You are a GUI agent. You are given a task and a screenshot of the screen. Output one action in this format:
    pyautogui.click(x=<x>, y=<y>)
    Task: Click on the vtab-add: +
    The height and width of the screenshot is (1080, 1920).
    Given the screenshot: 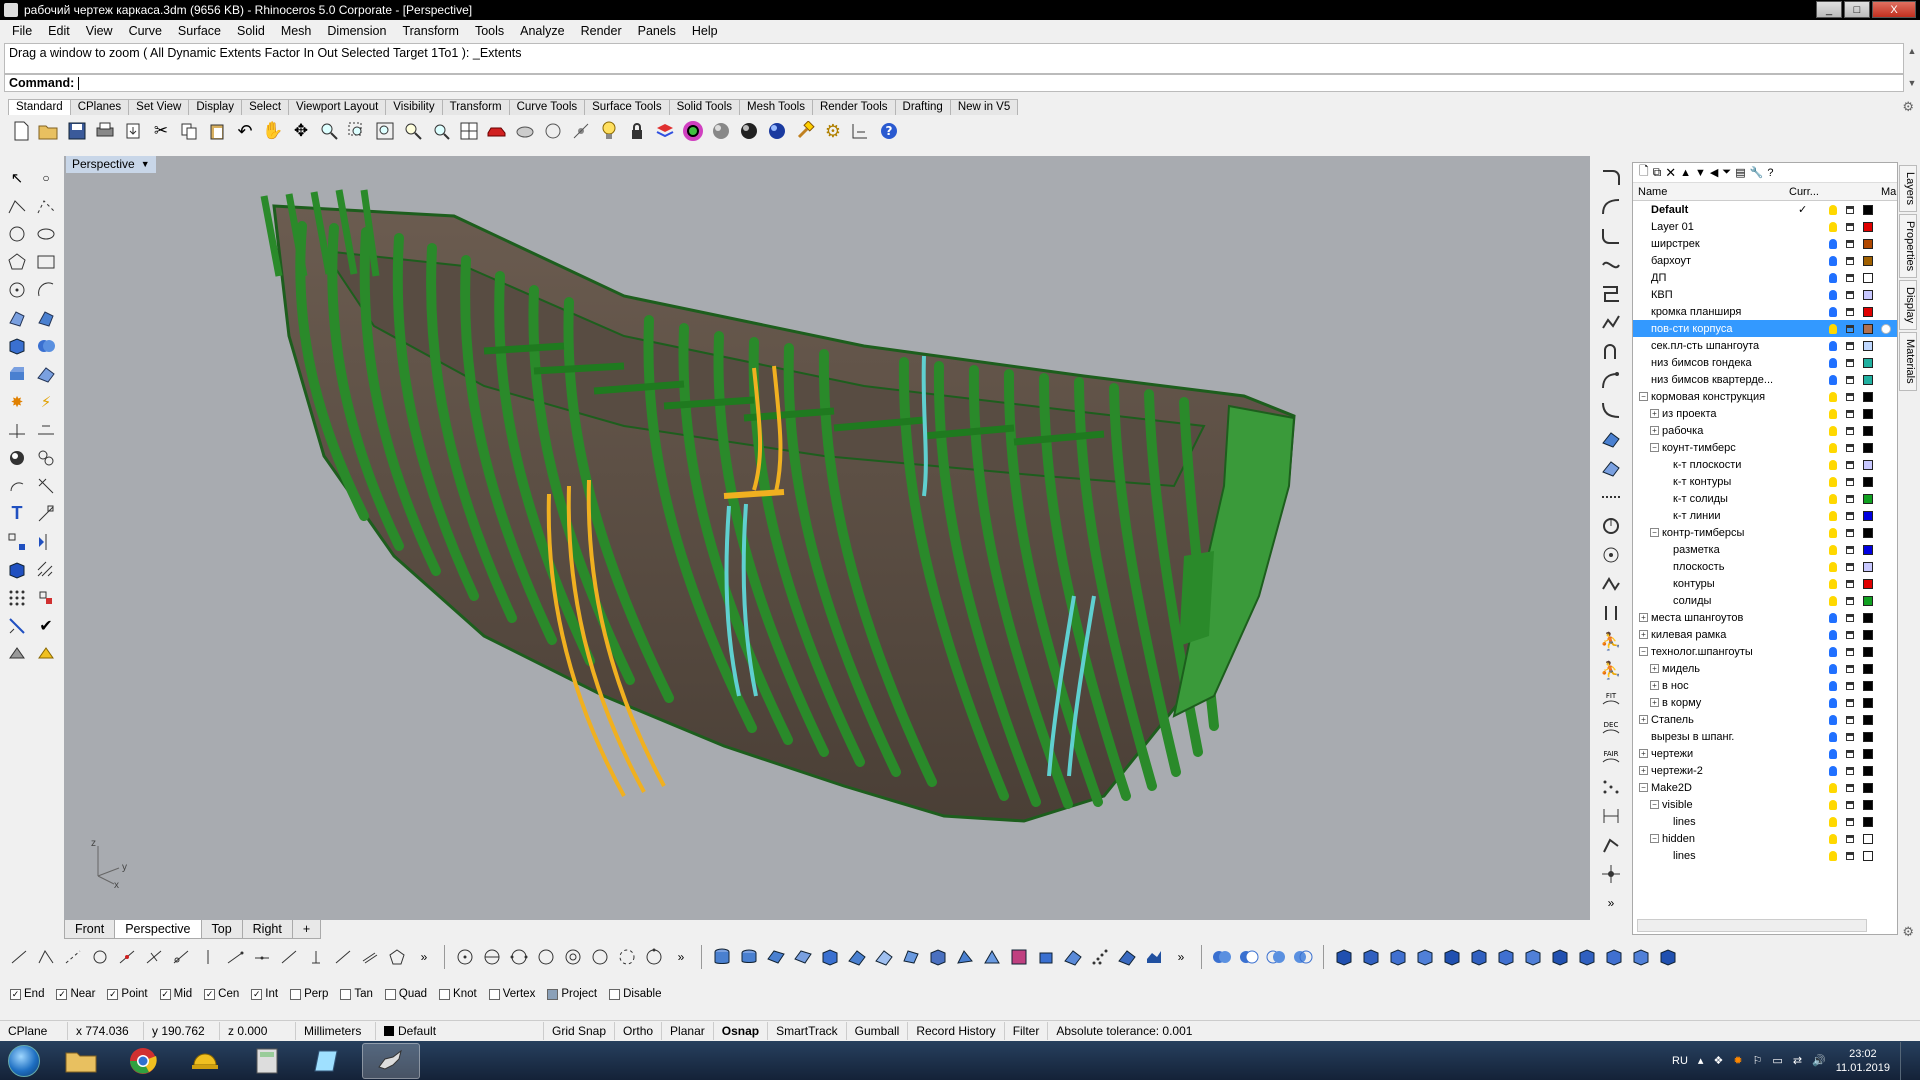 What is the action you would take?
    pyautogui.click(x=306, y=929)
    